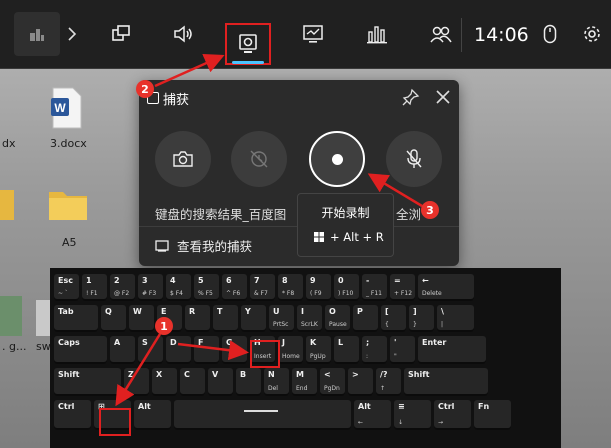 This screenshot has width=611, height=448. Describe the element at coordinates (387, 324) in the screenshot. I see `key-sublabel: {` at that location.